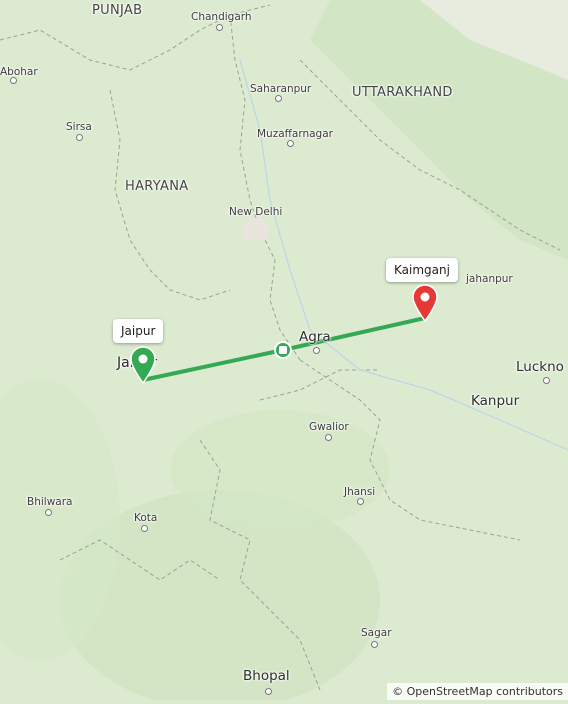  Describe the element at coordinates (422, 270) in the screenshot. I see `end-location-tooltip: Kaimganj` at that location.